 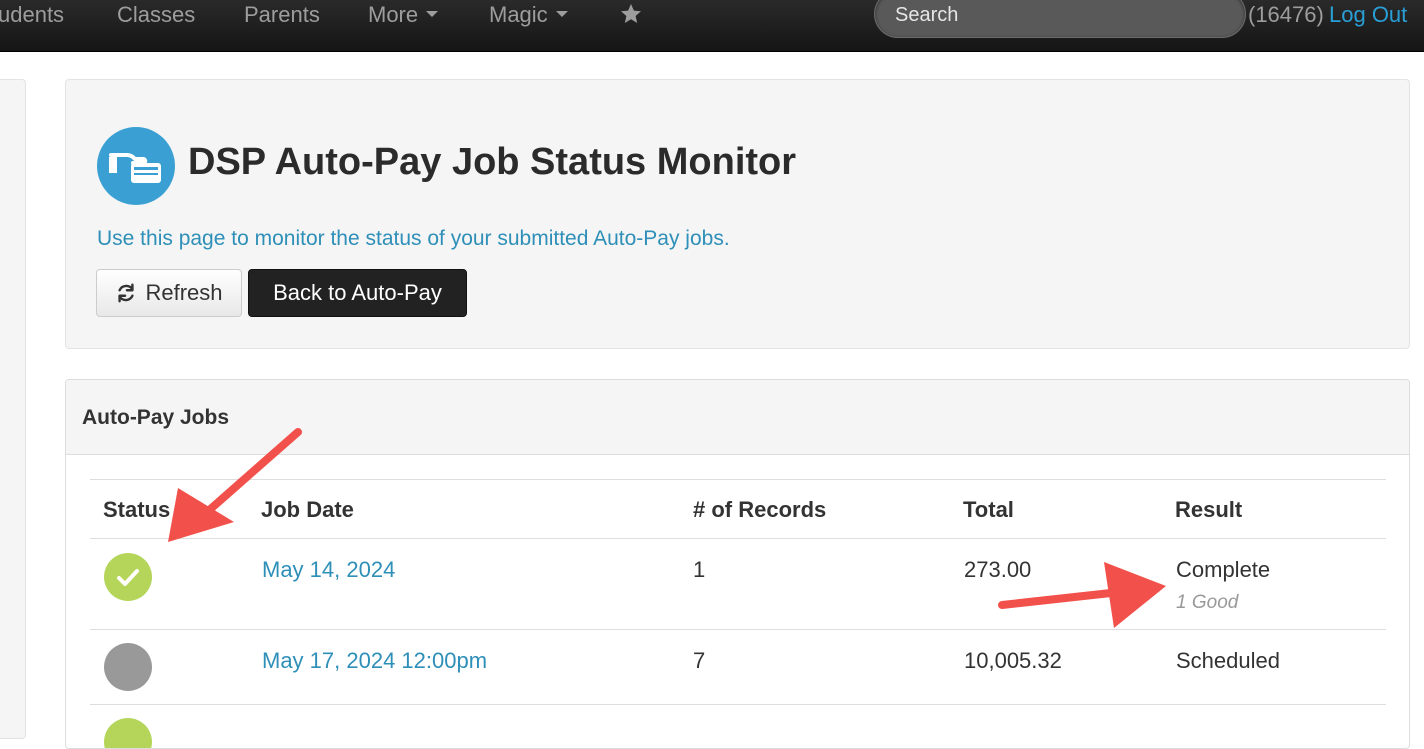 What do you see at coordinates (156, 15) in the screenshot?
I see `nav-classes: Classes` at bounding box center [156, 15].